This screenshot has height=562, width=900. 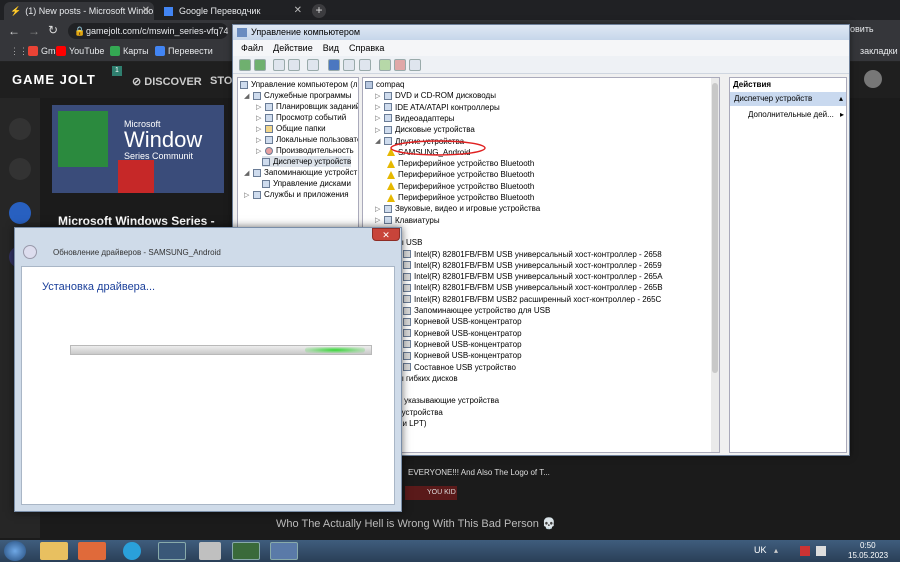 I want to click on close-button: ✕, so click(x=386, y=234).